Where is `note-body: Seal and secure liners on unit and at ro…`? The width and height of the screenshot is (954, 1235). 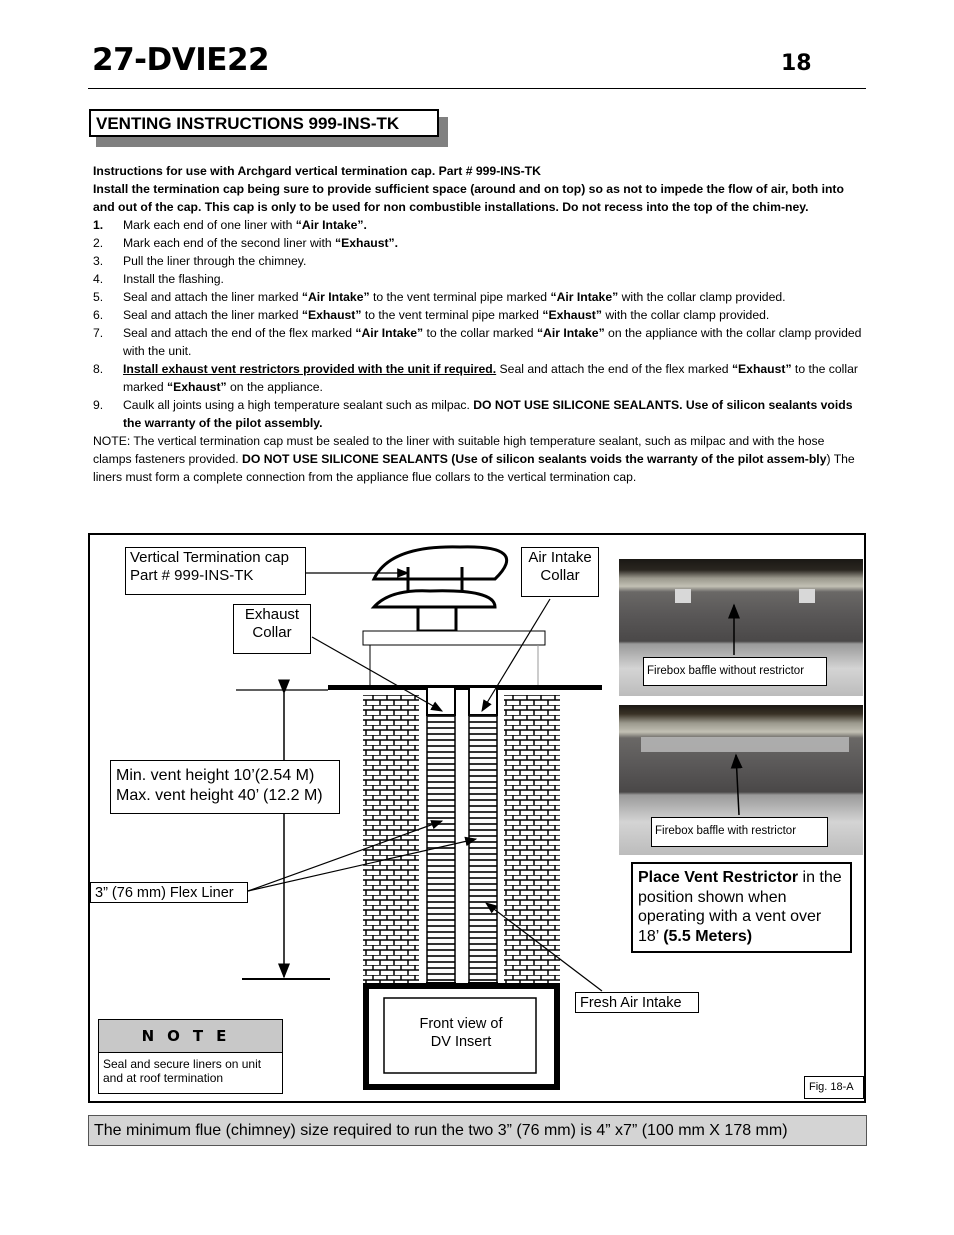
note-body: Seal and secure liners on unit and at ro… is located at coordinates (182, 1071).